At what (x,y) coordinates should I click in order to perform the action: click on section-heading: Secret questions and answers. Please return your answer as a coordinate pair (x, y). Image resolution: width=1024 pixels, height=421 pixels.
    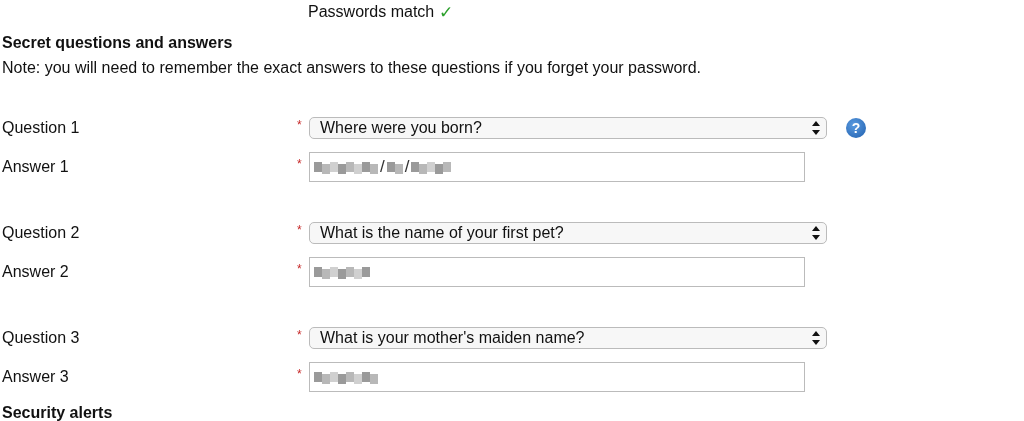
    Looking at the image, I should click on (118, 43).